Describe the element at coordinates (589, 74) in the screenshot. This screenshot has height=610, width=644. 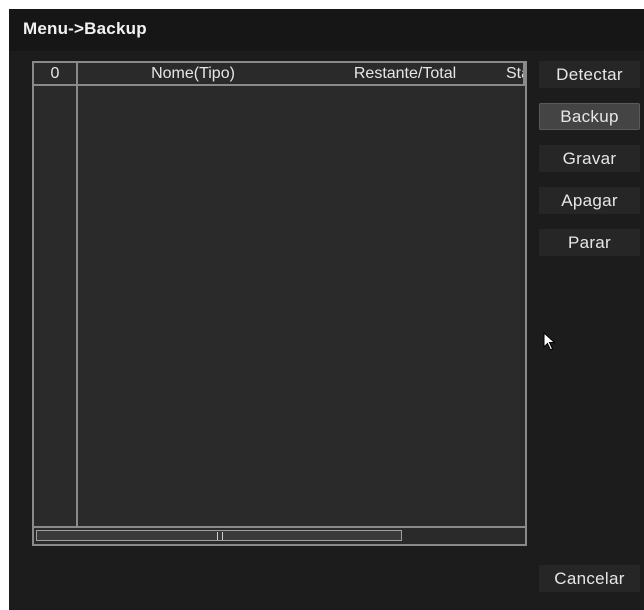
I see `detect-button: Detectar` at that location.